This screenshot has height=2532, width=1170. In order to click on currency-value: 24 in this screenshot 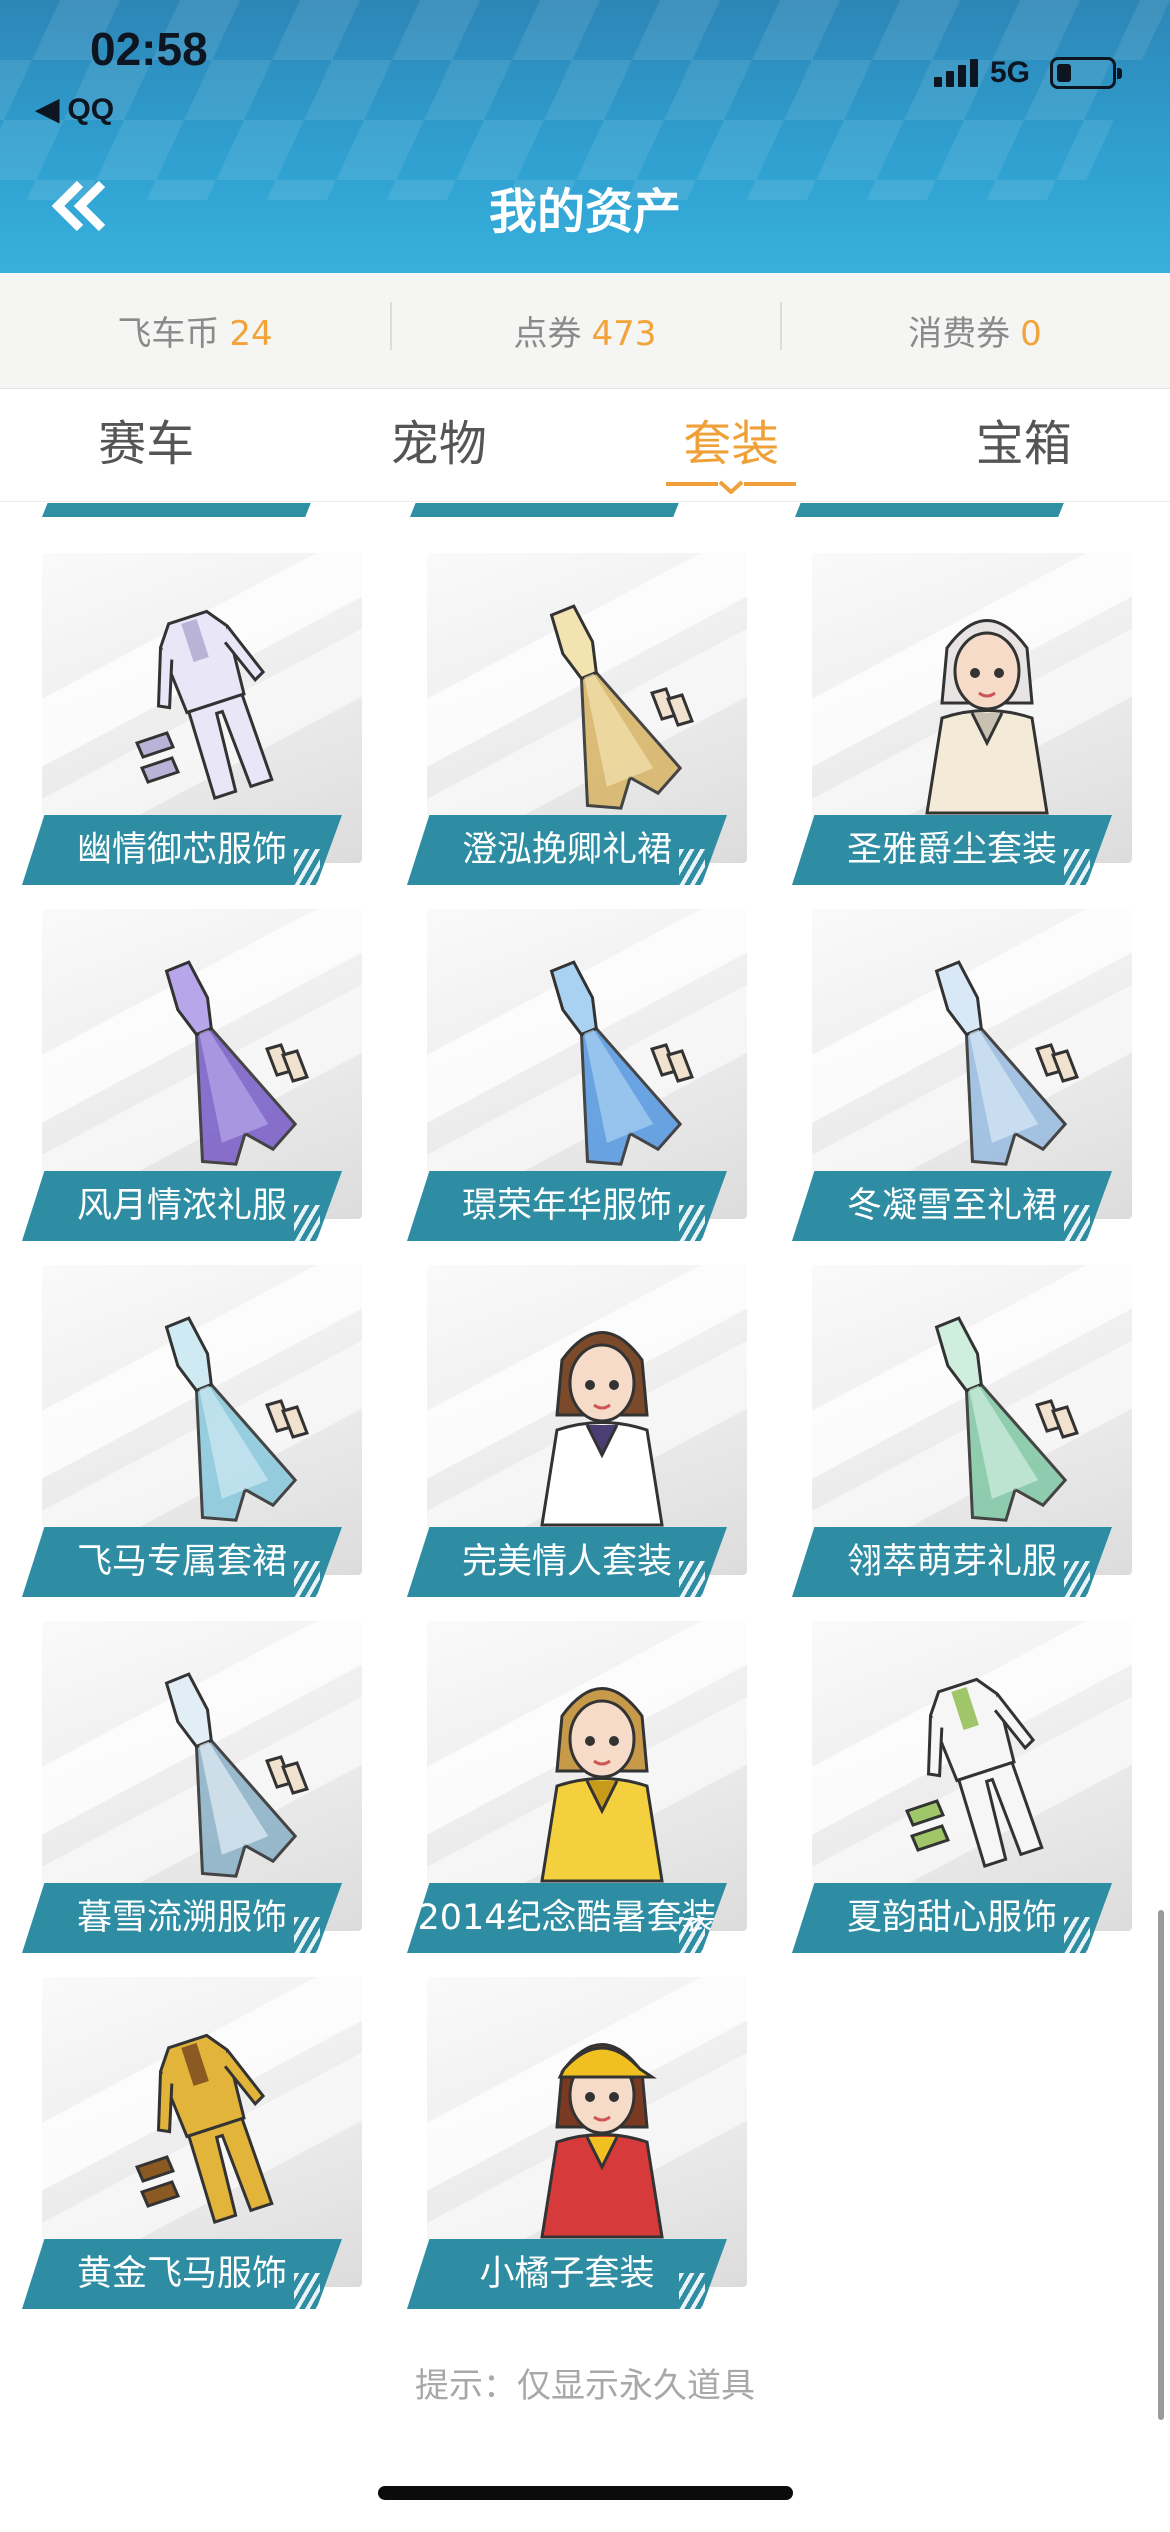, I will do `click(251, 334)`.